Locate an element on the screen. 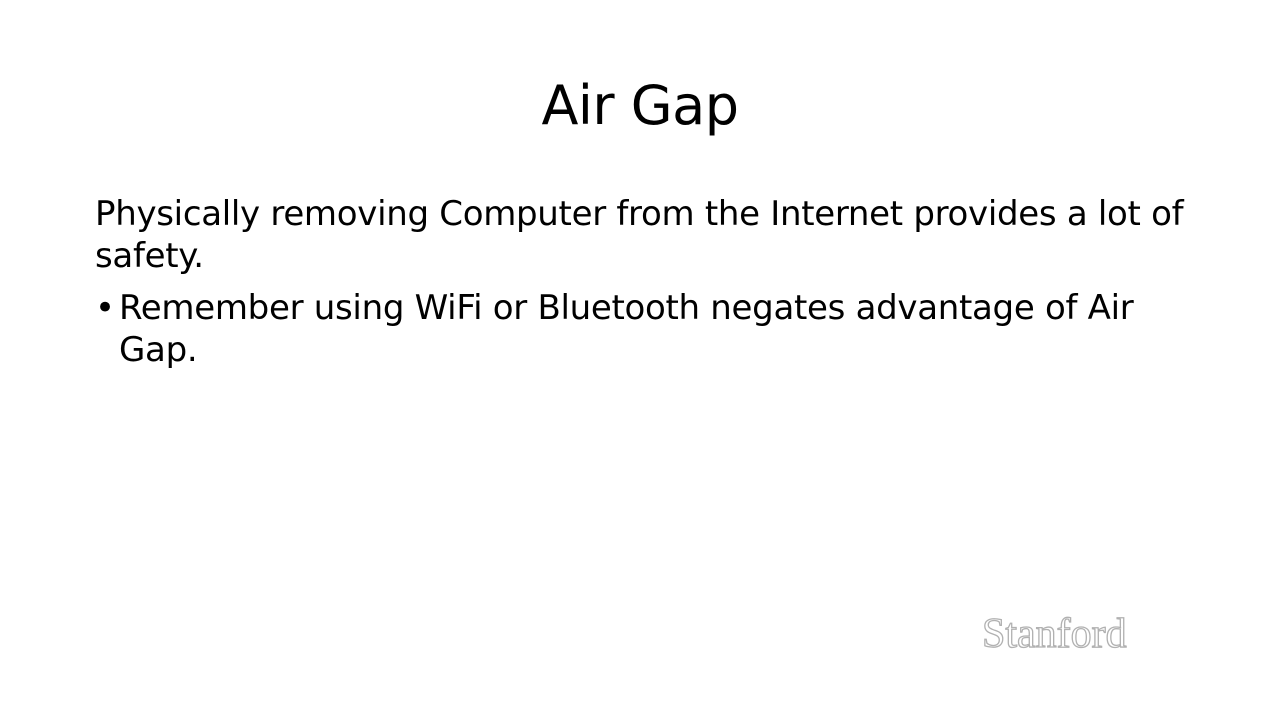 The width and height of the screenshot is (1280, 720). stanford-wordmark-svg: Stanford is located at coordinates (1054, 633).